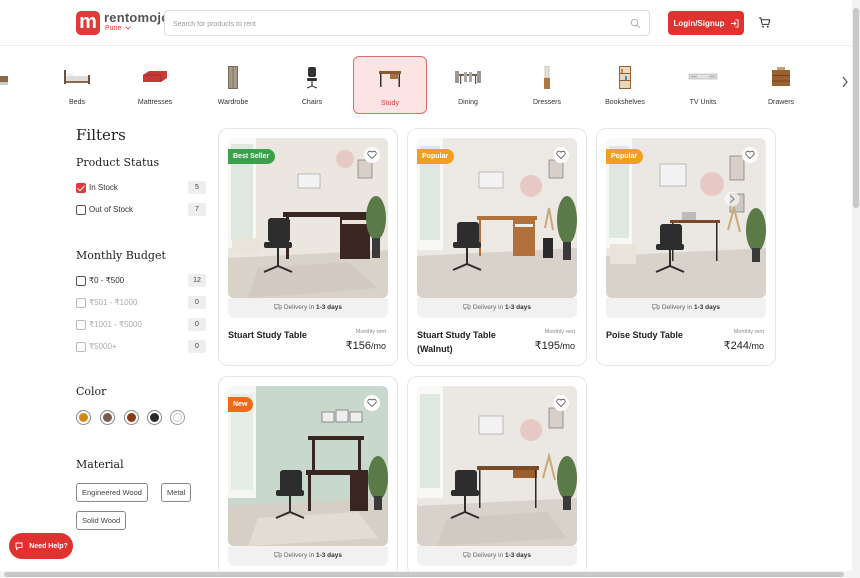  I want to click on filter-label: Out of Stock, so click(111, 209).